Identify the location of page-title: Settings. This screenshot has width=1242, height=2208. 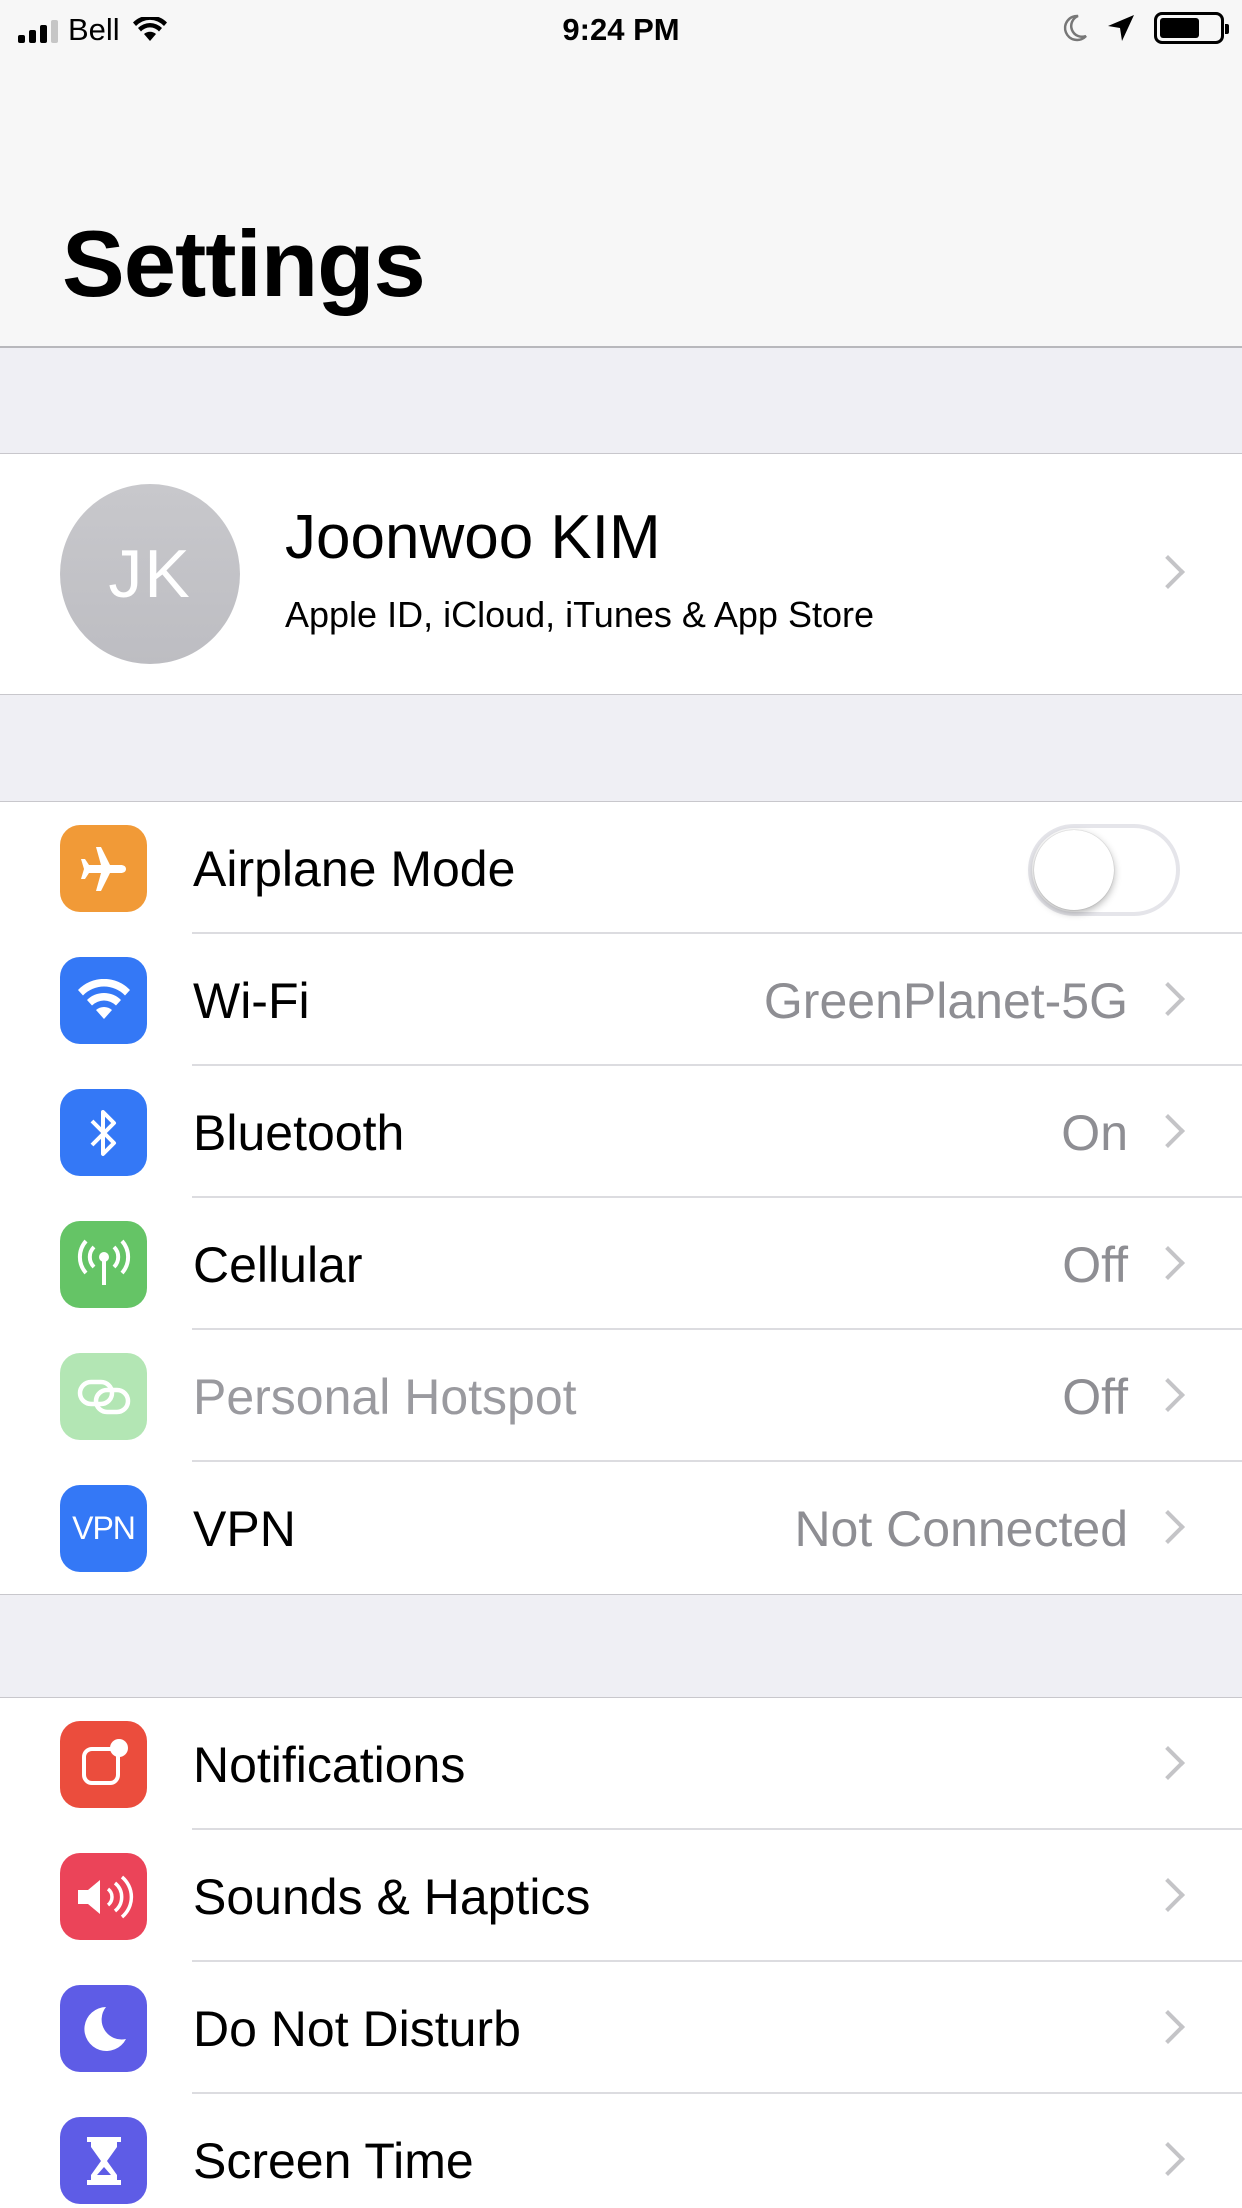
(244, 263).